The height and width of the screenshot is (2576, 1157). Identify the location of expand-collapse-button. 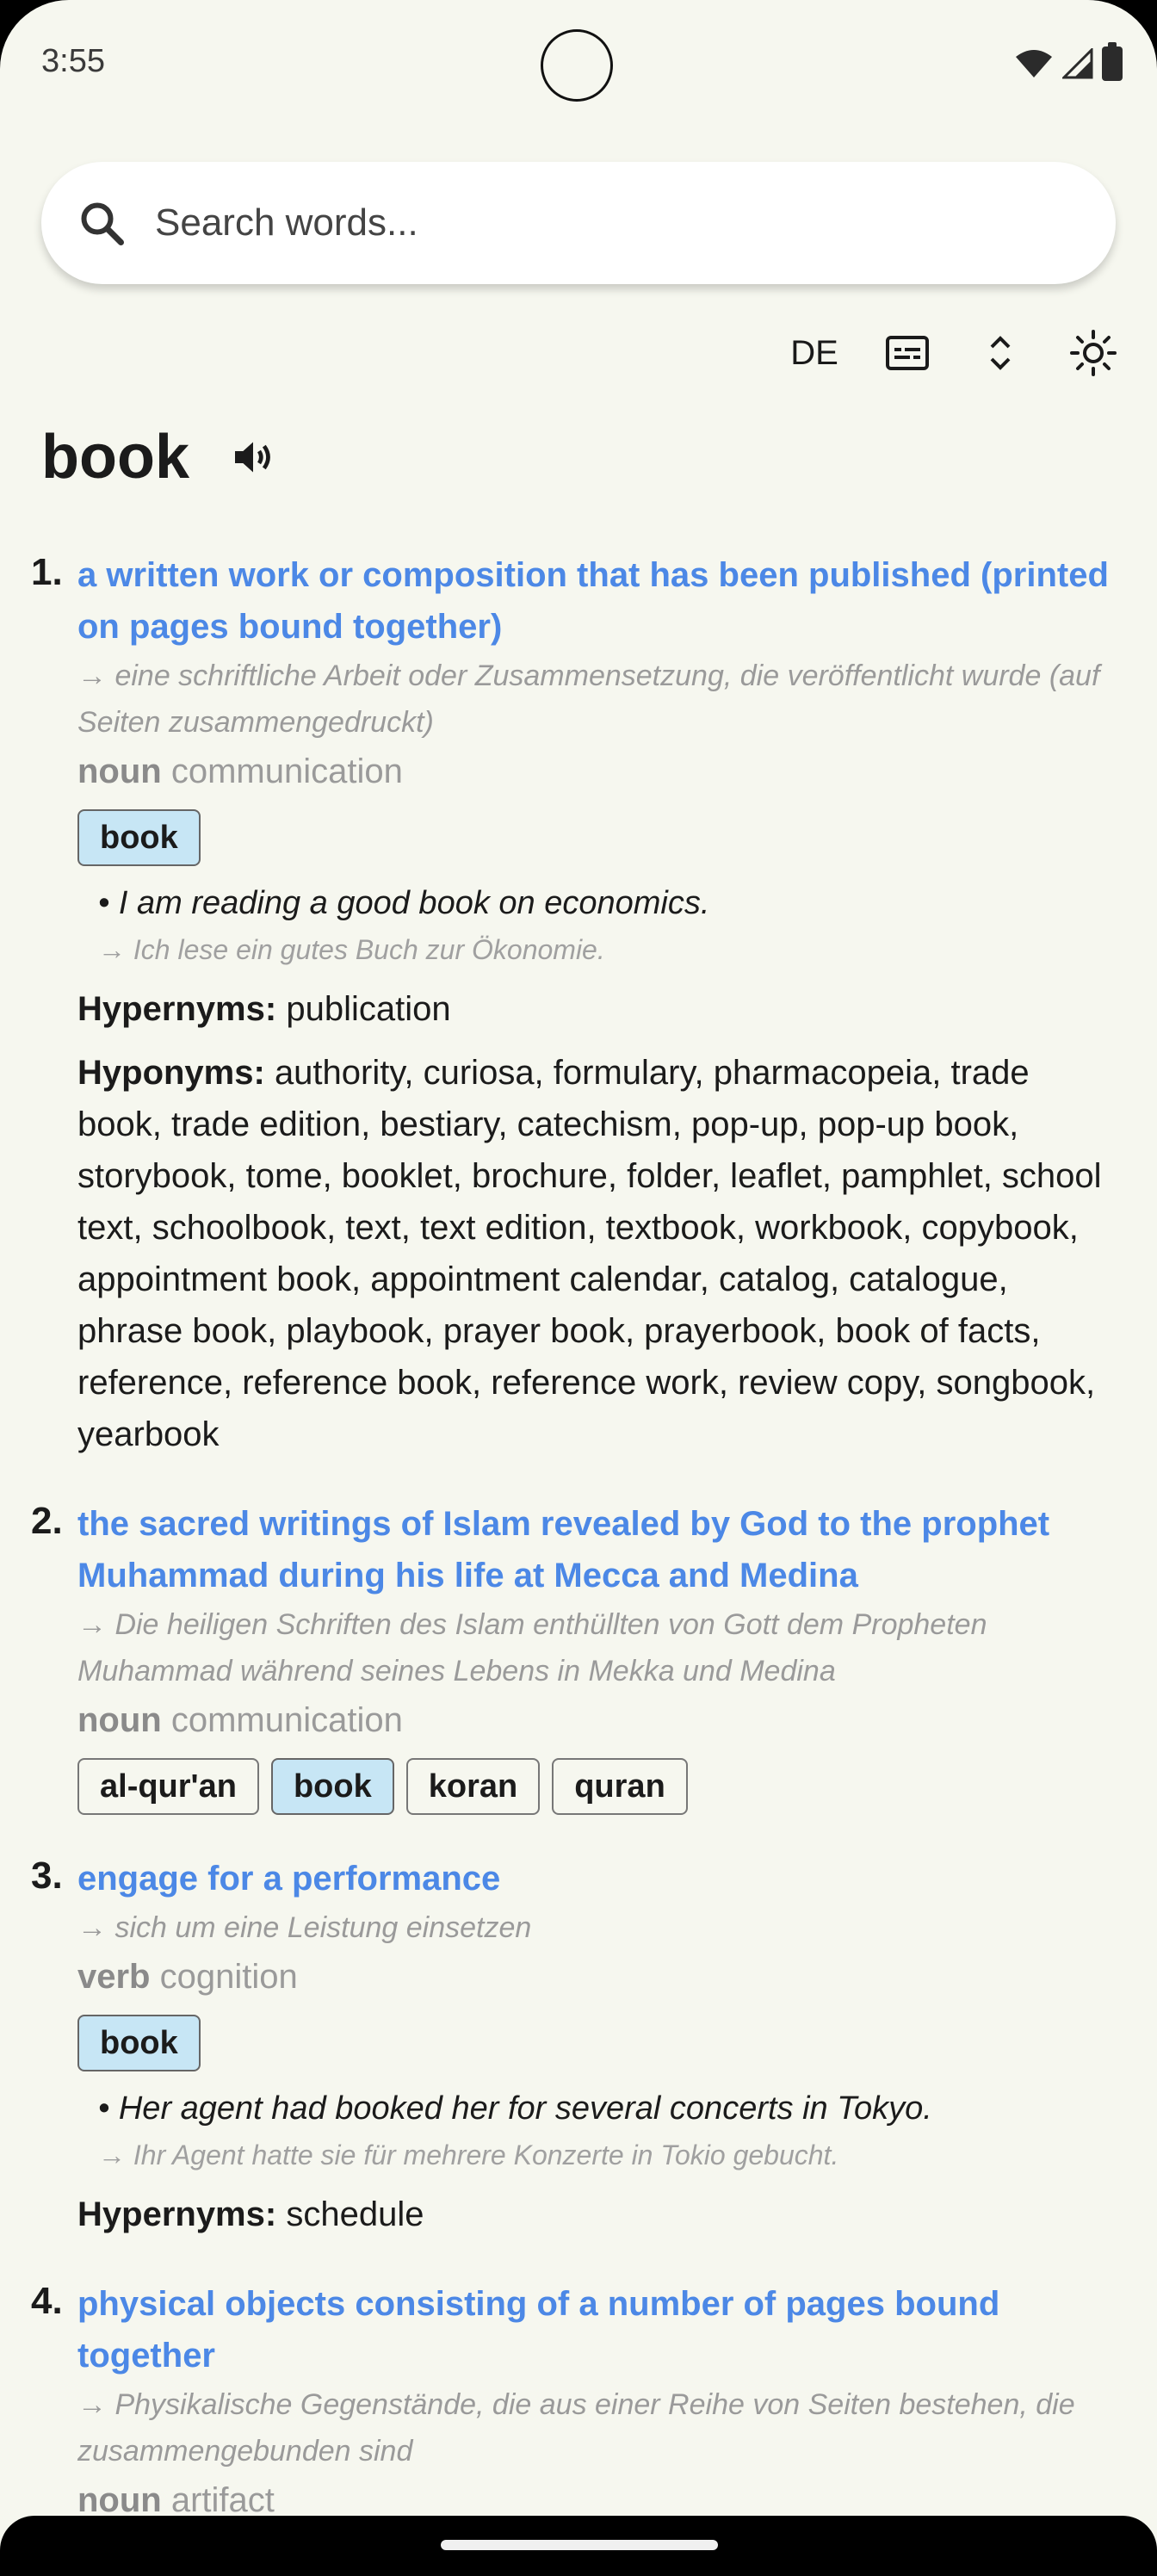
(1001, 353).